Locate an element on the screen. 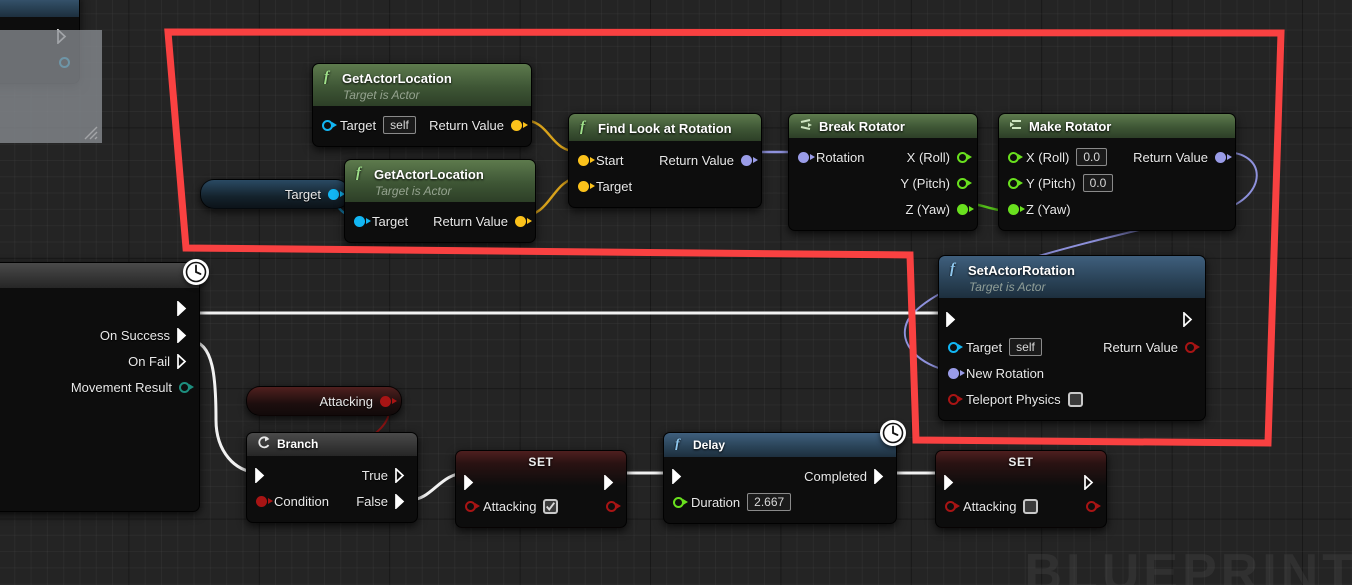 This screenshot has width=1352, height=585. completed-exec-pin is located at coordinates (880, 476).